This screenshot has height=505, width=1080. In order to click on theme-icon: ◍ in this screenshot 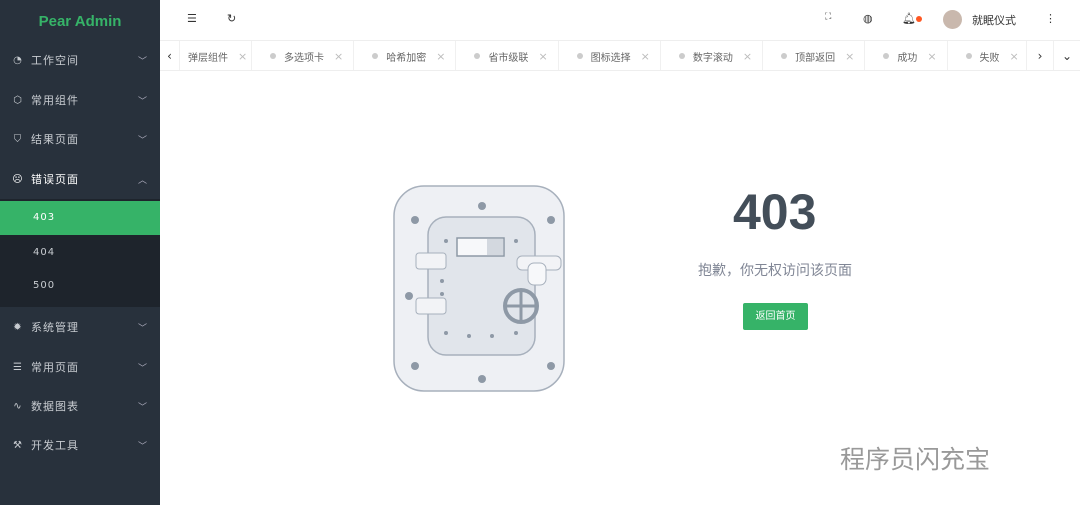, I will do `click(868, 18)`.